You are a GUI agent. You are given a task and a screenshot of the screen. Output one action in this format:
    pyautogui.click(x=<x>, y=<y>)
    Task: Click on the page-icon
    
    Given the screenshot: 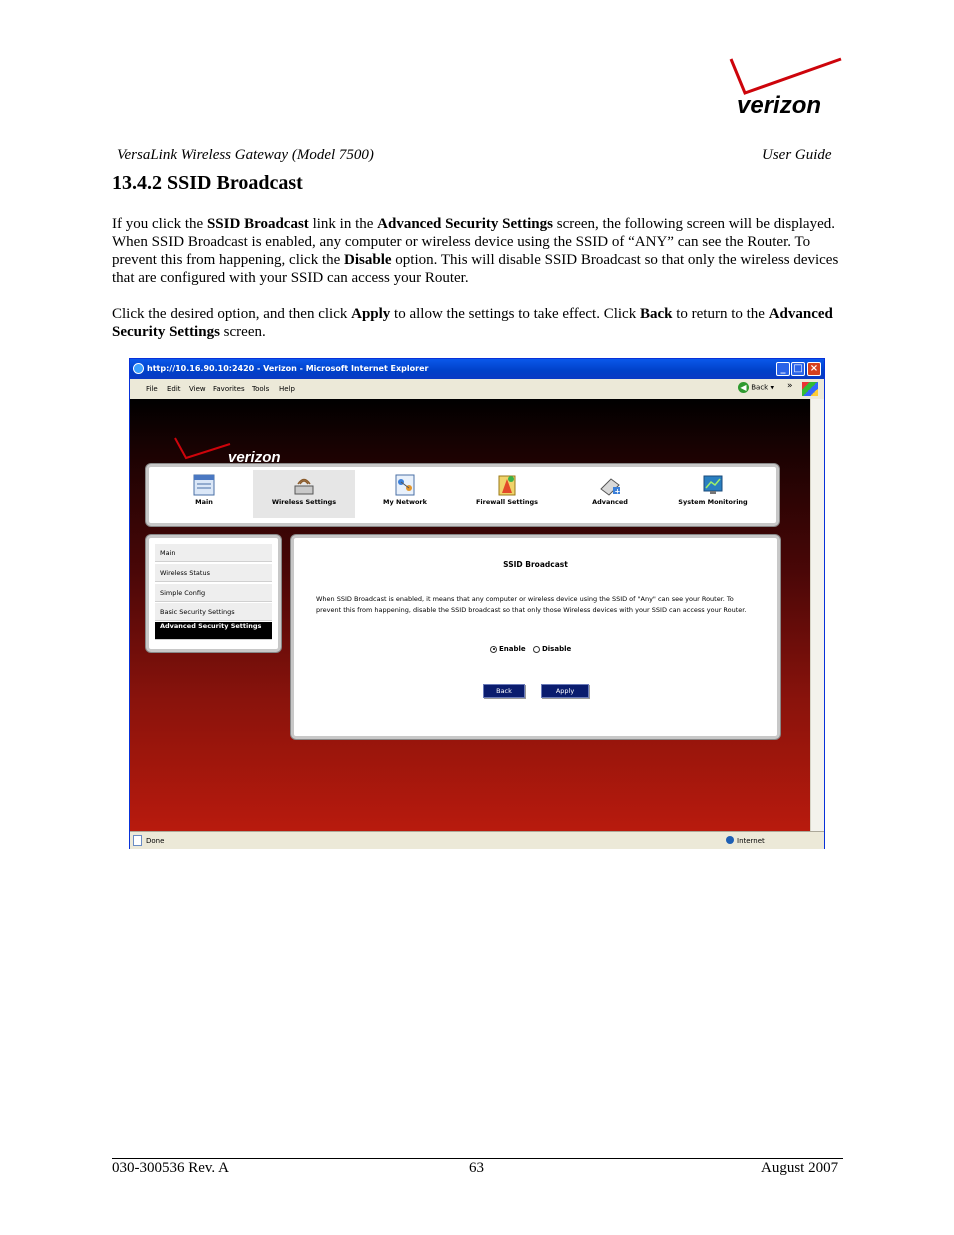 What is the action you would take?
    pyautogui.click(x=137, y=840)
    